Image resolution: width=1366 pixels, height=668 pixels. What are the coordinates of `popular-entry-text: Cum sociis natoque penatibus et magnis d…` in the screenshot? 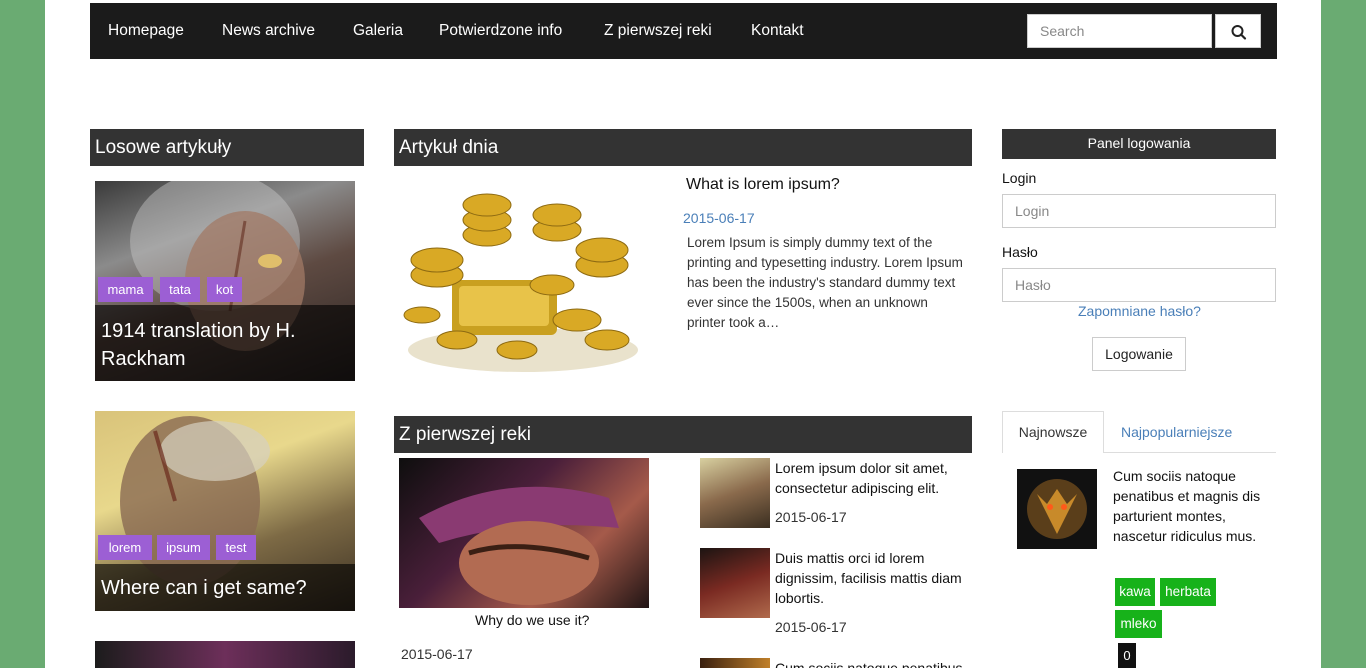 It's located at (1188, 506).